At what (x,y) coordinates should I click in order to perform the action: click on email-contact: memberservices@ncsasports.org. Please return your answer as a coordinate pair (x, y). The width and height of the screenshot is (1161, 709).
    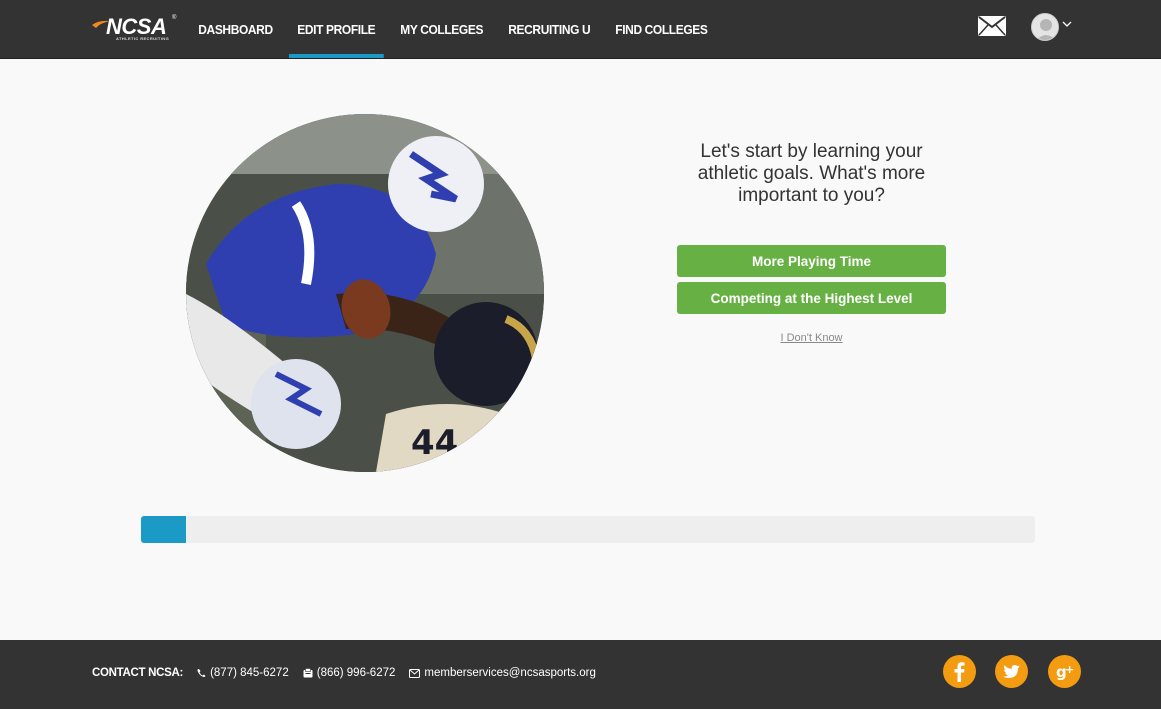
    Looking at the image, I should click on (502, 673).